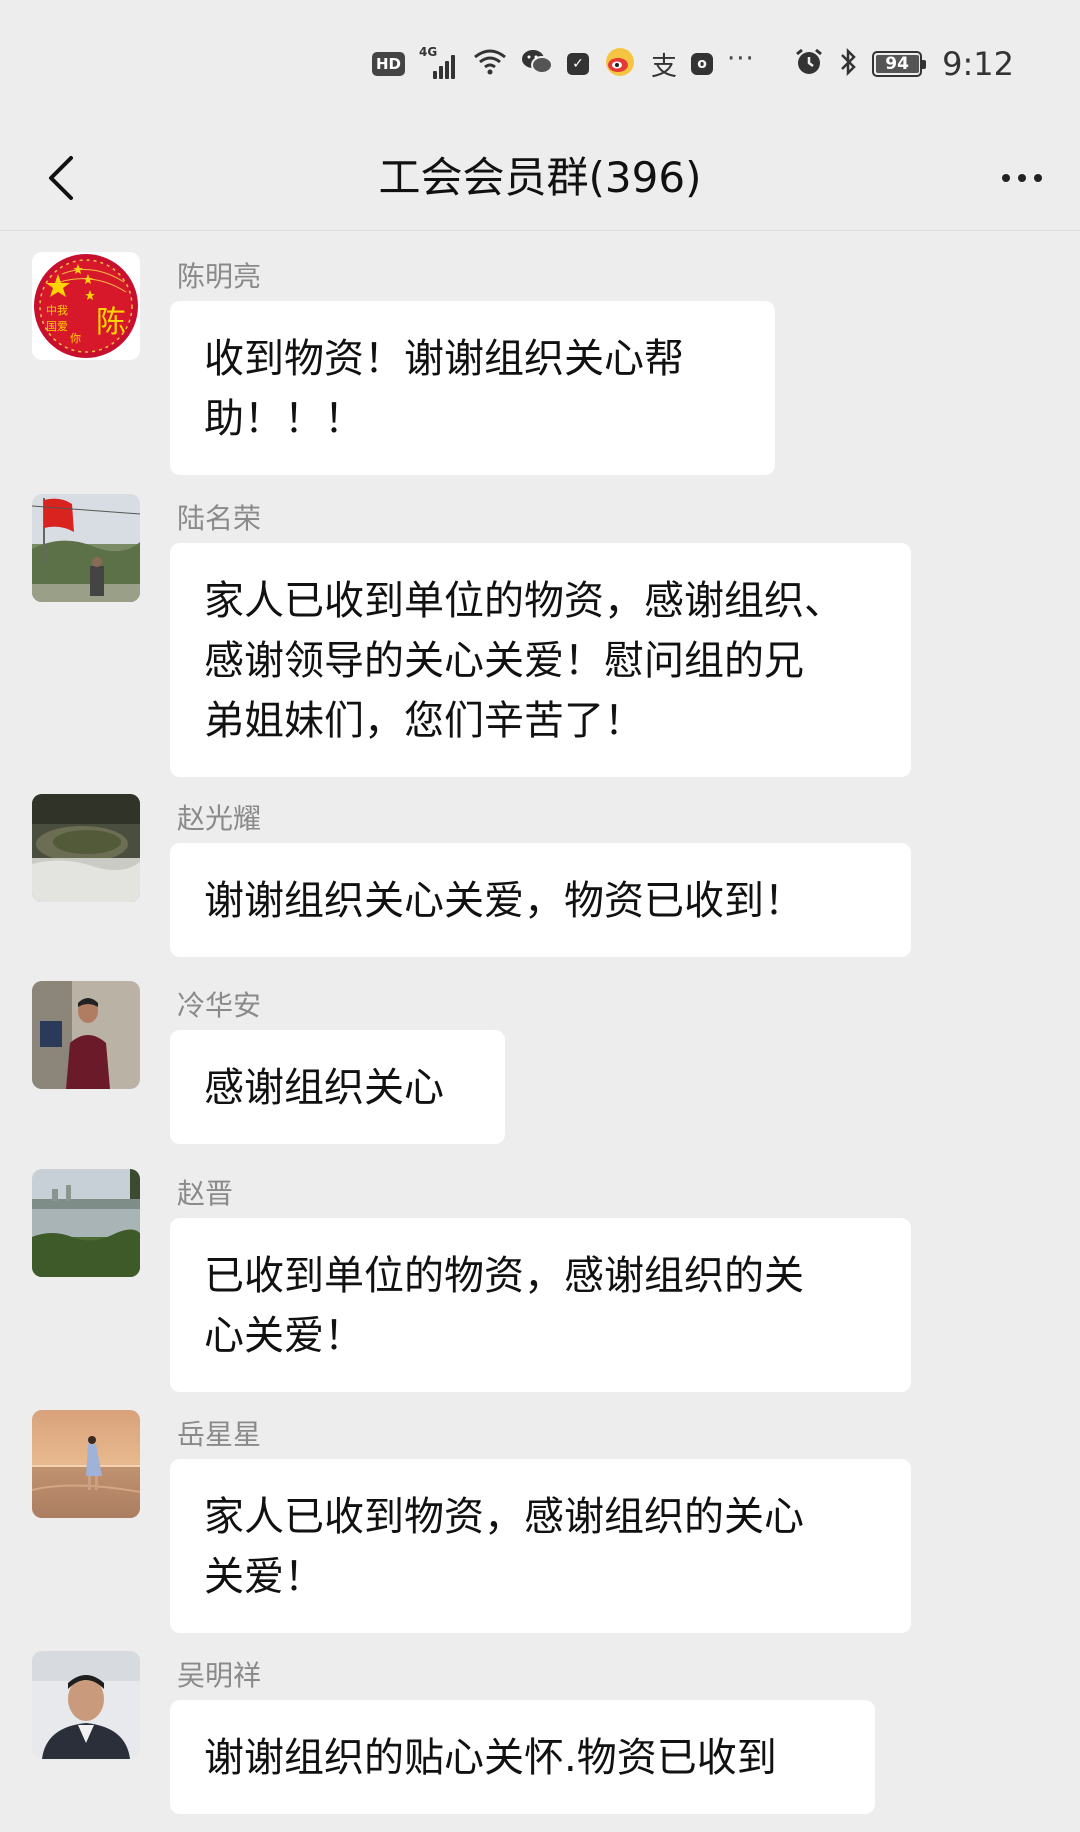  What do you see at coordinates (219, 818) in the screenshot?
I see `sender-name: 赵光耀` at bounding box center [219, 818].